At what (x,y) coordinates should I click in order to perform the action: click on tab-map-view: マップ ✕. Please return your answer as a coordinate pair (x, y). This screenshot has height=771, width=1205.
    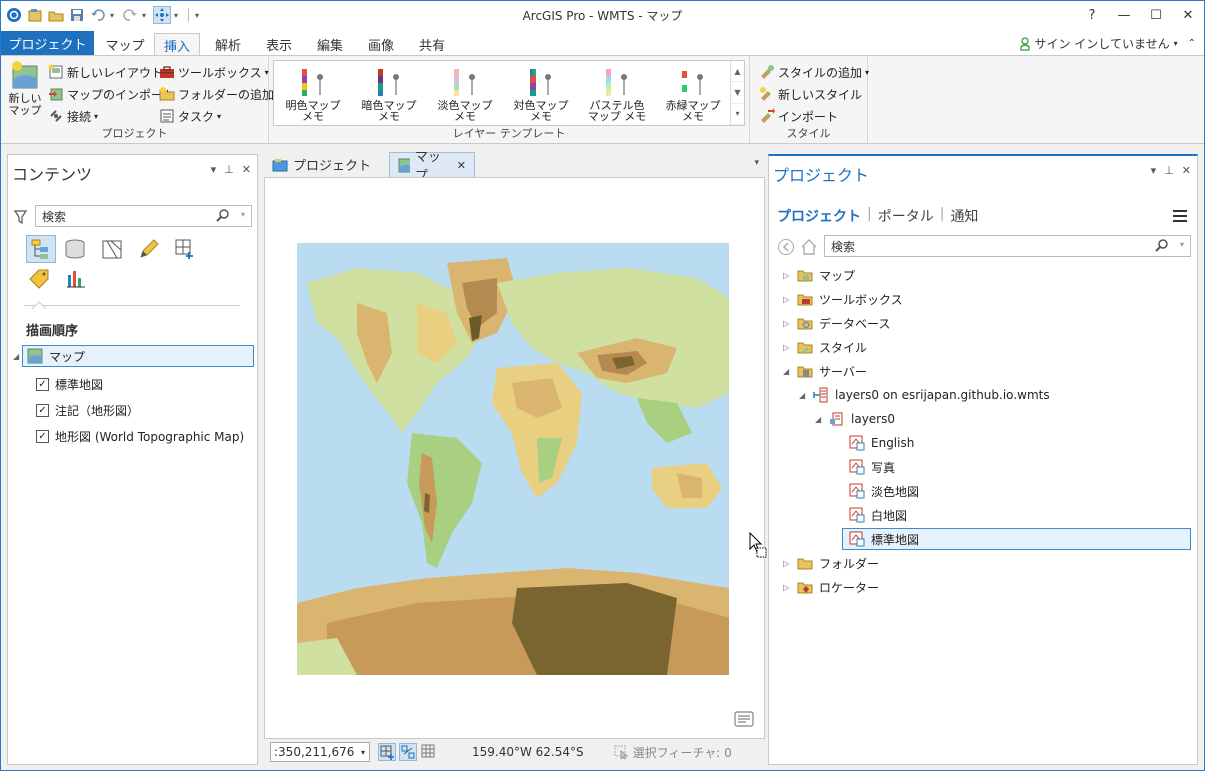
    Looking at the image, I should click on (432, 167).